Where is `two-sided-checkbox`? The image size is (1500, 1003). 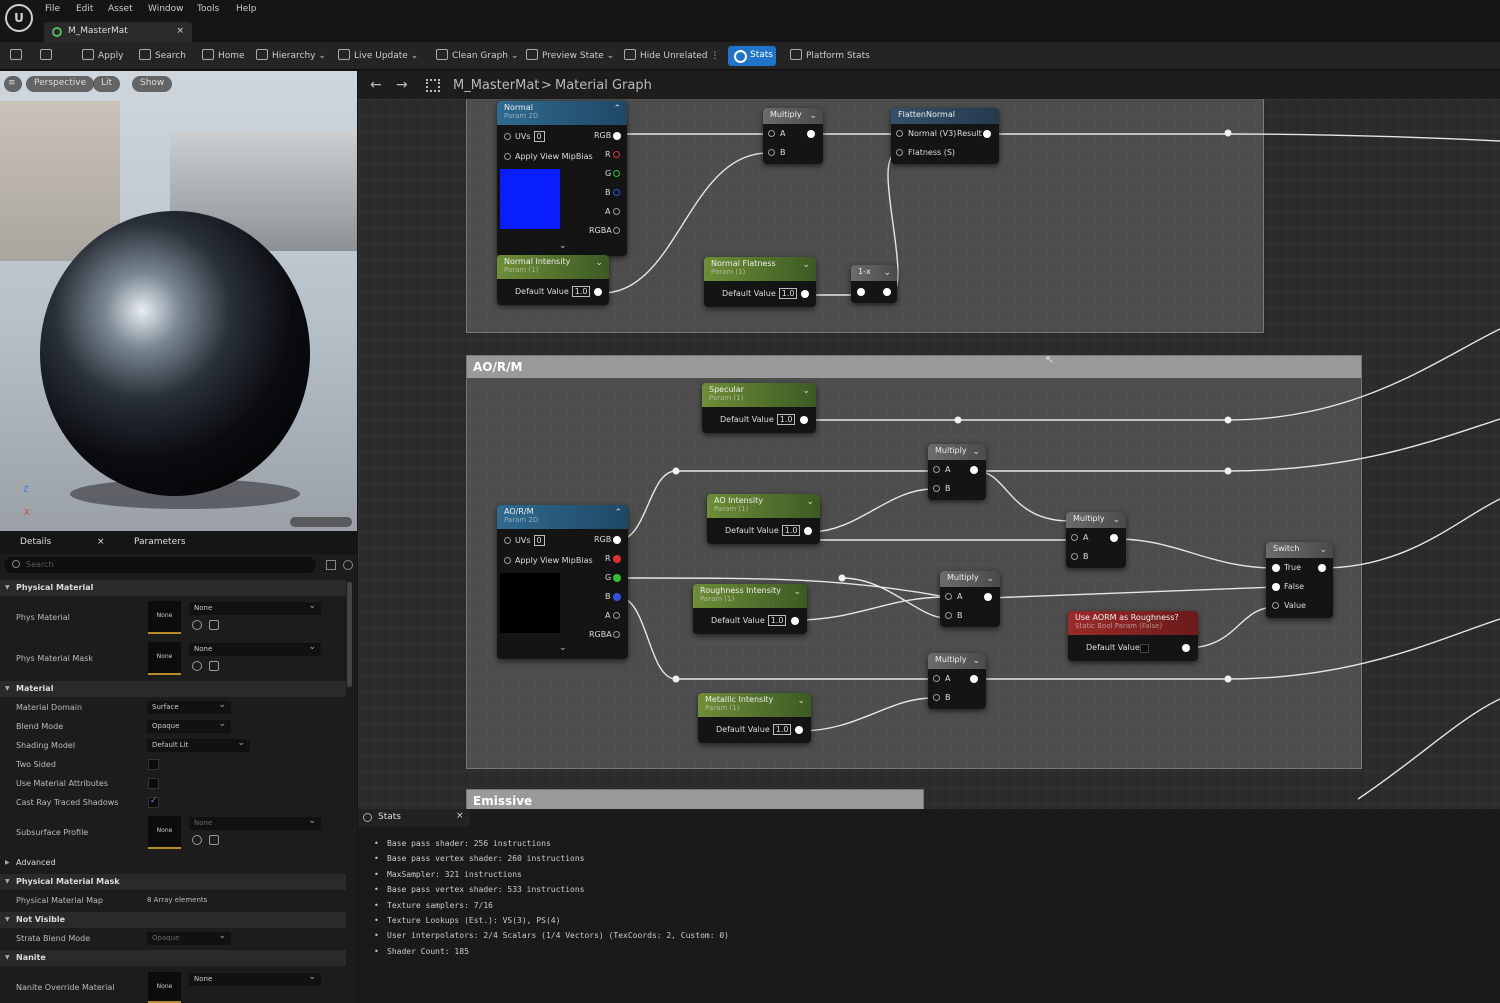 two-sided-checkbox is located at coordinates (153, 764).